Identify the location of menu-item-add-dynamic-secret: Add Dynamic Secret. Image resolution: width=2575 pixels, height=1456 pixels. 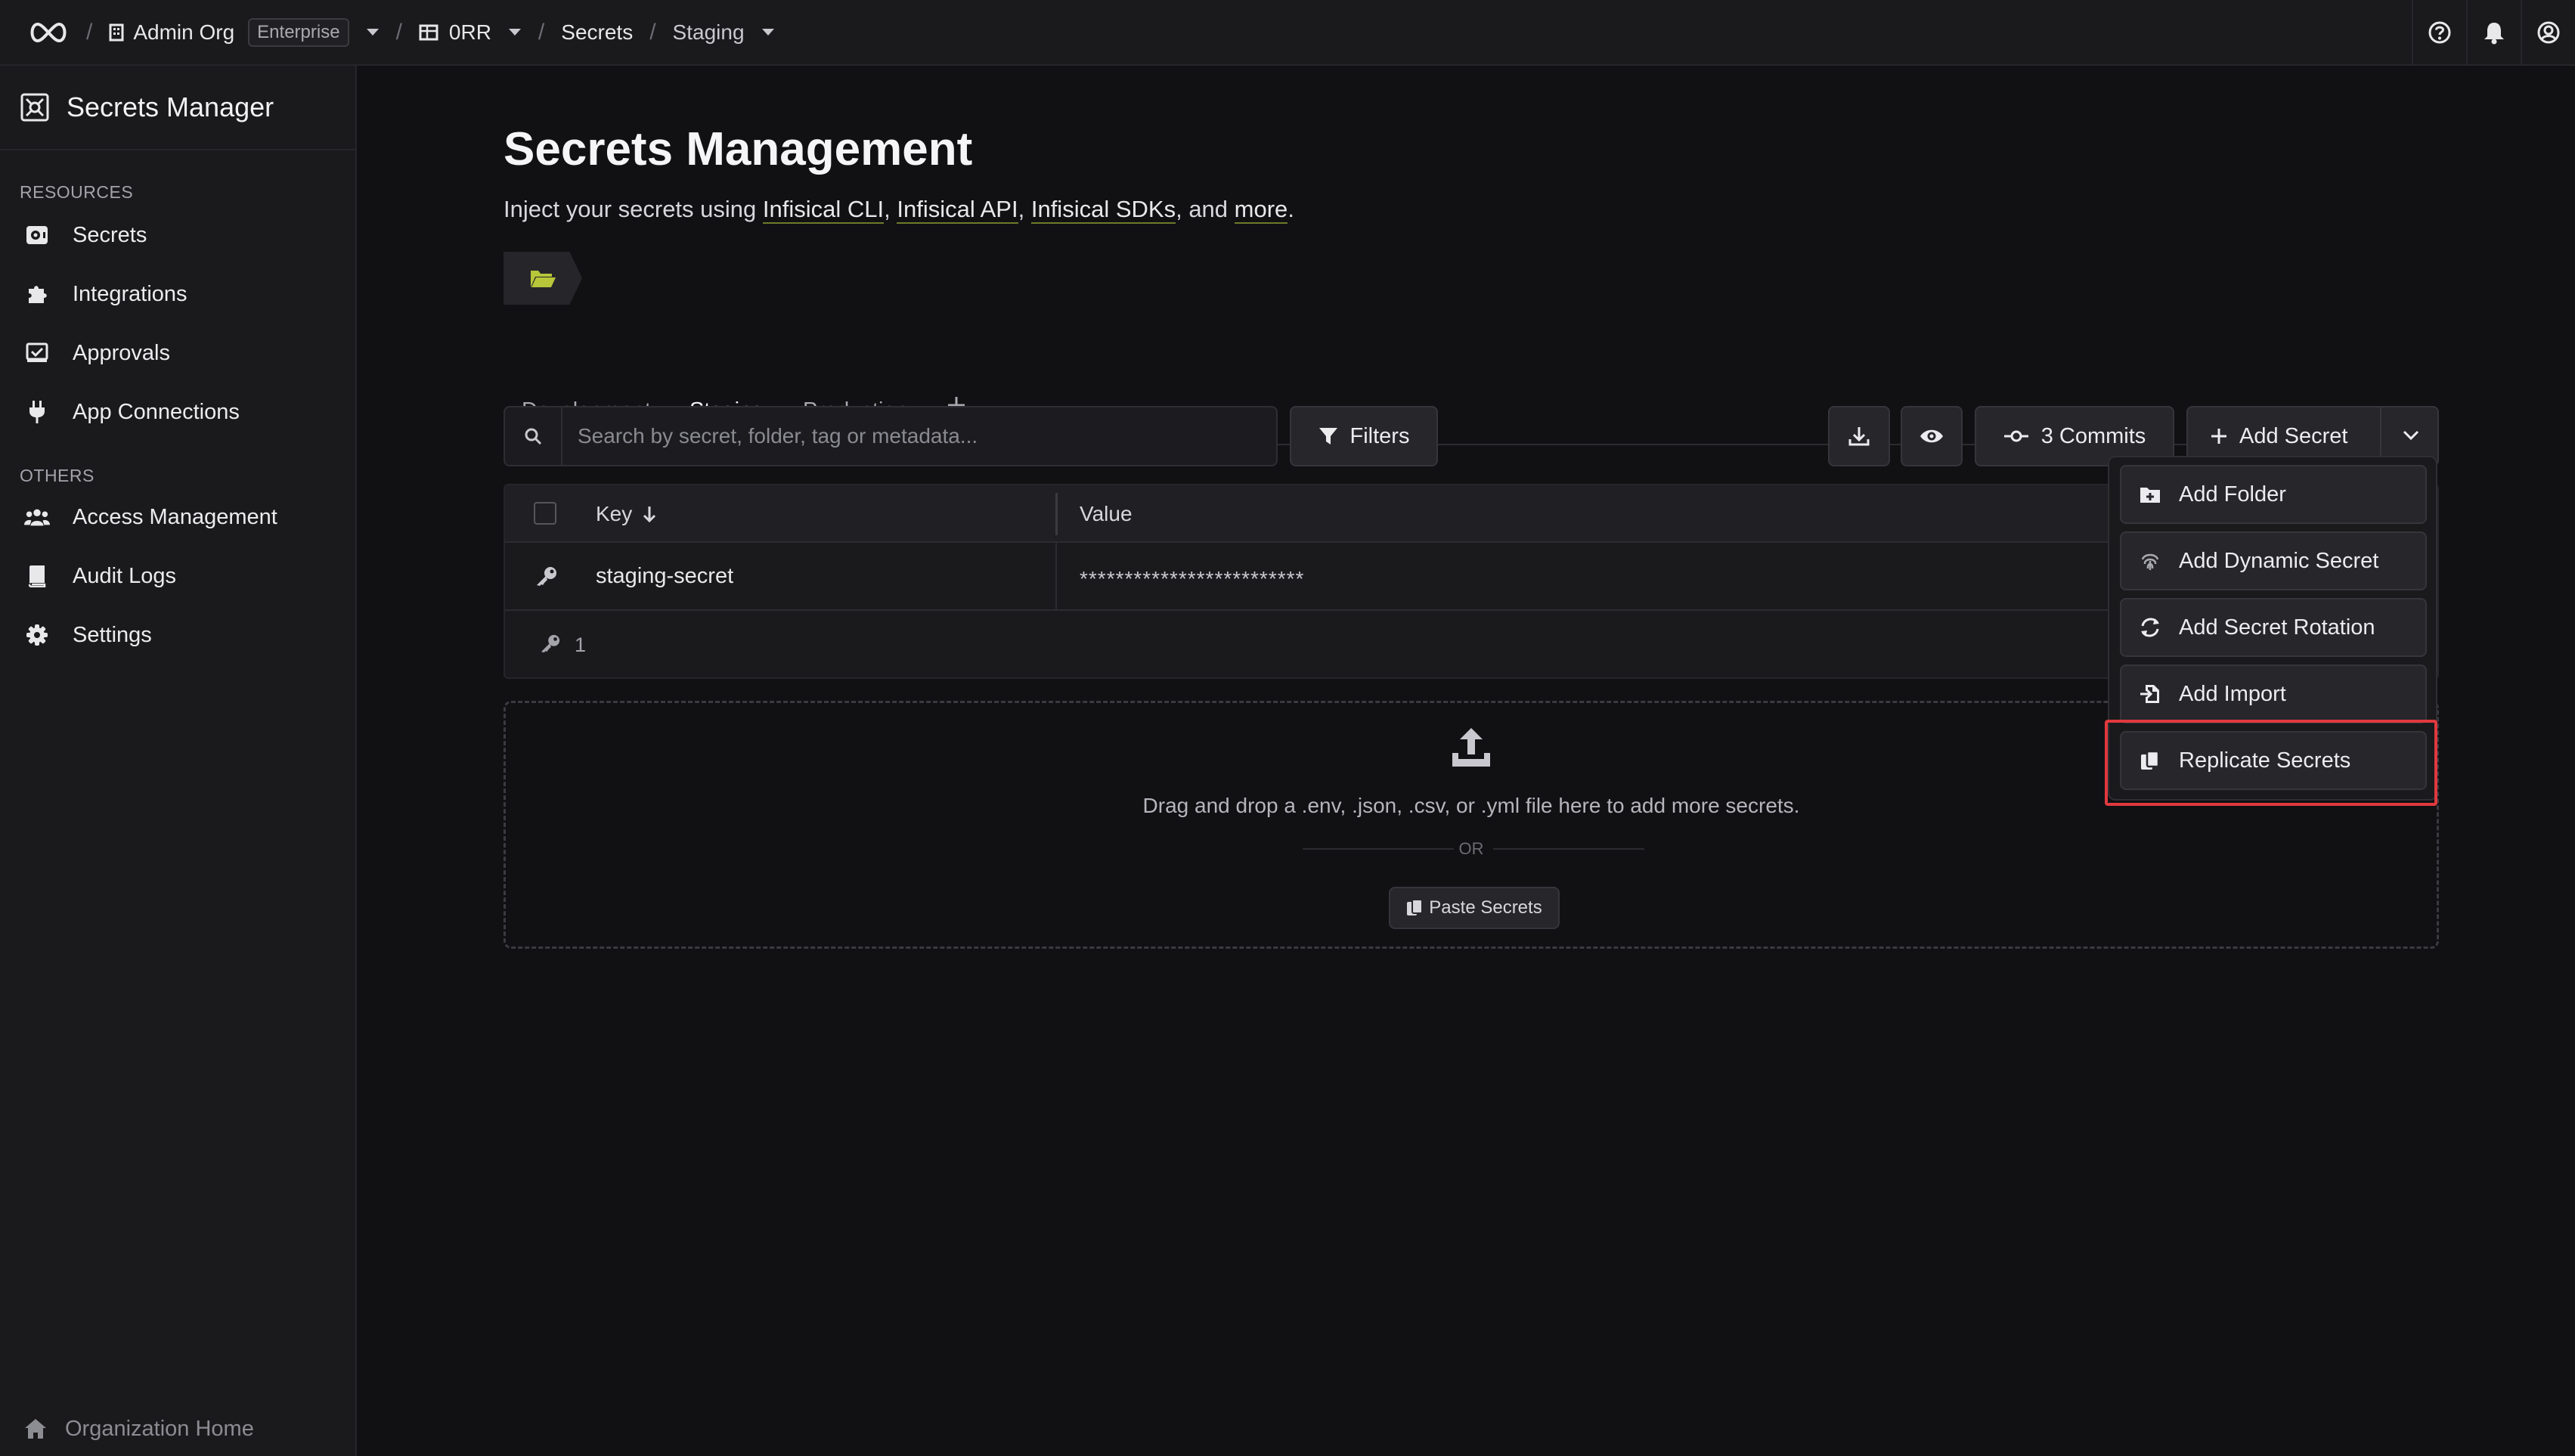
(2273, 560).